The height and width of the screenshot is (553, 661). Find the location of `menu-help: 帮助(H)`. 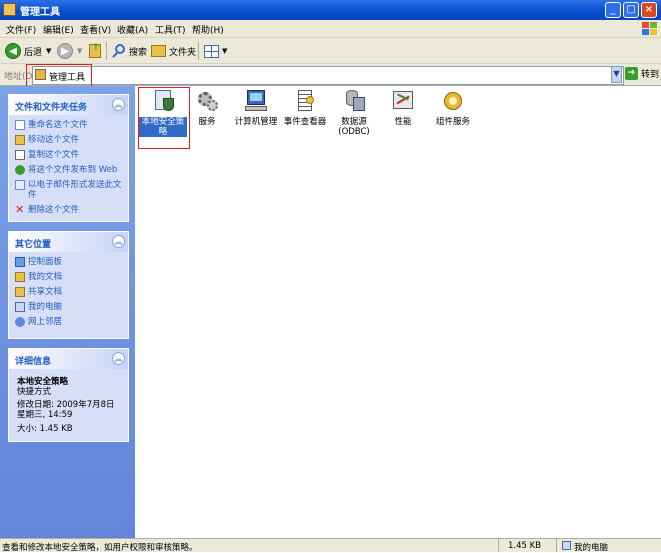

menu-help: 帮助(H) is located at coordinates (208, 29).